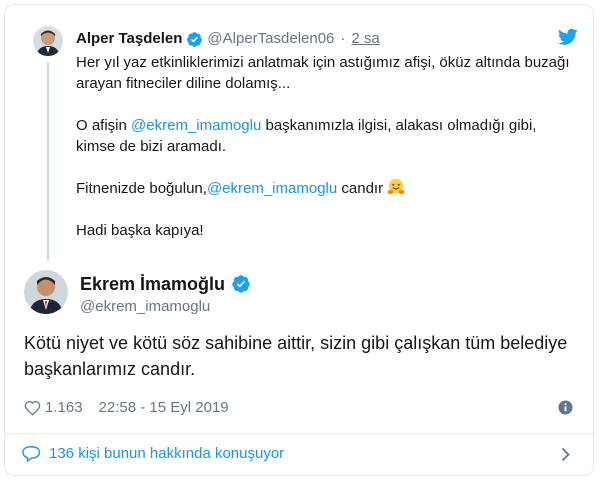 Image resolution: width=600 pixels, height=481 pixels. Describe the element at coordinates (565, 407) in the screenshot. I see `info-icon` at that location.